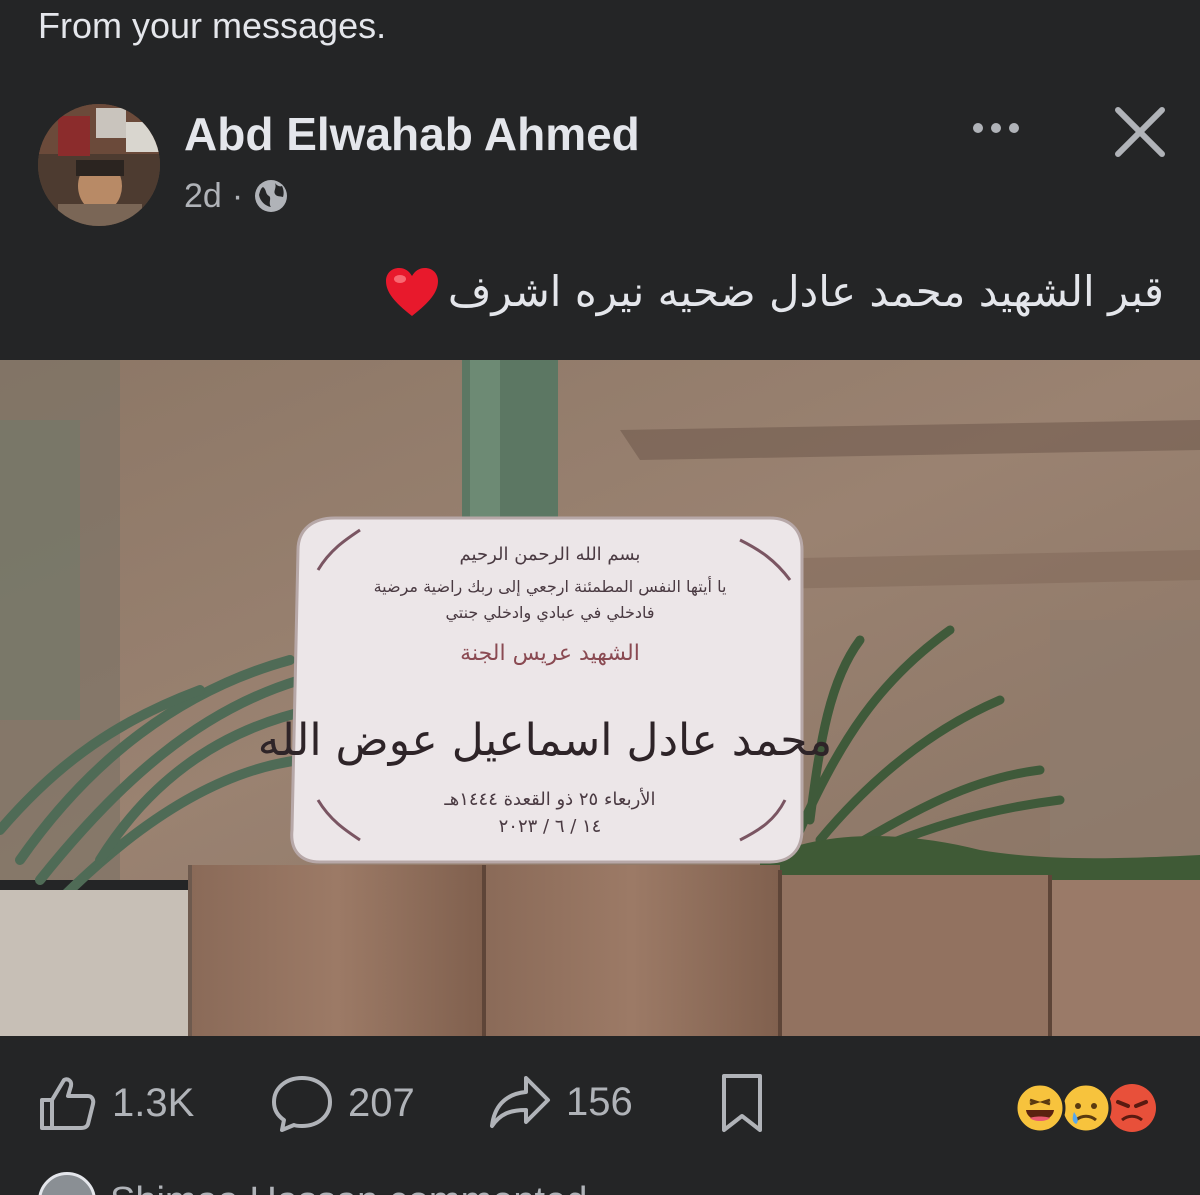  What do you see at coordinates (550, 826) in the screenshot?
I see `plaque-line-7: ١٤ / ٦ / ٢٠٢٣` at bounding box center [550, 826].